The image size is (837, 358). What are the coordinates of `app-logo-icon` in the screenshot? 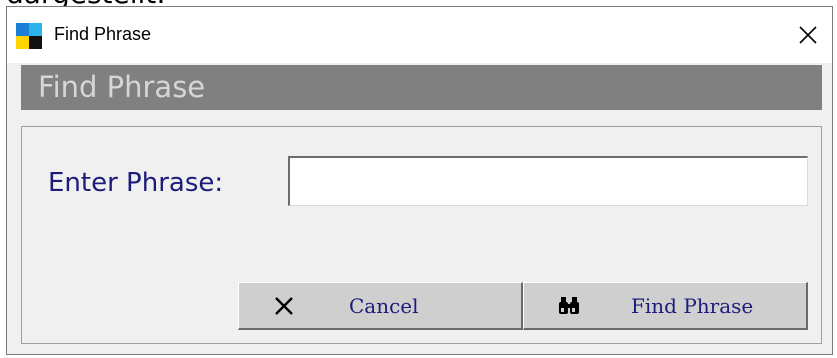 It's located at (29, 36).